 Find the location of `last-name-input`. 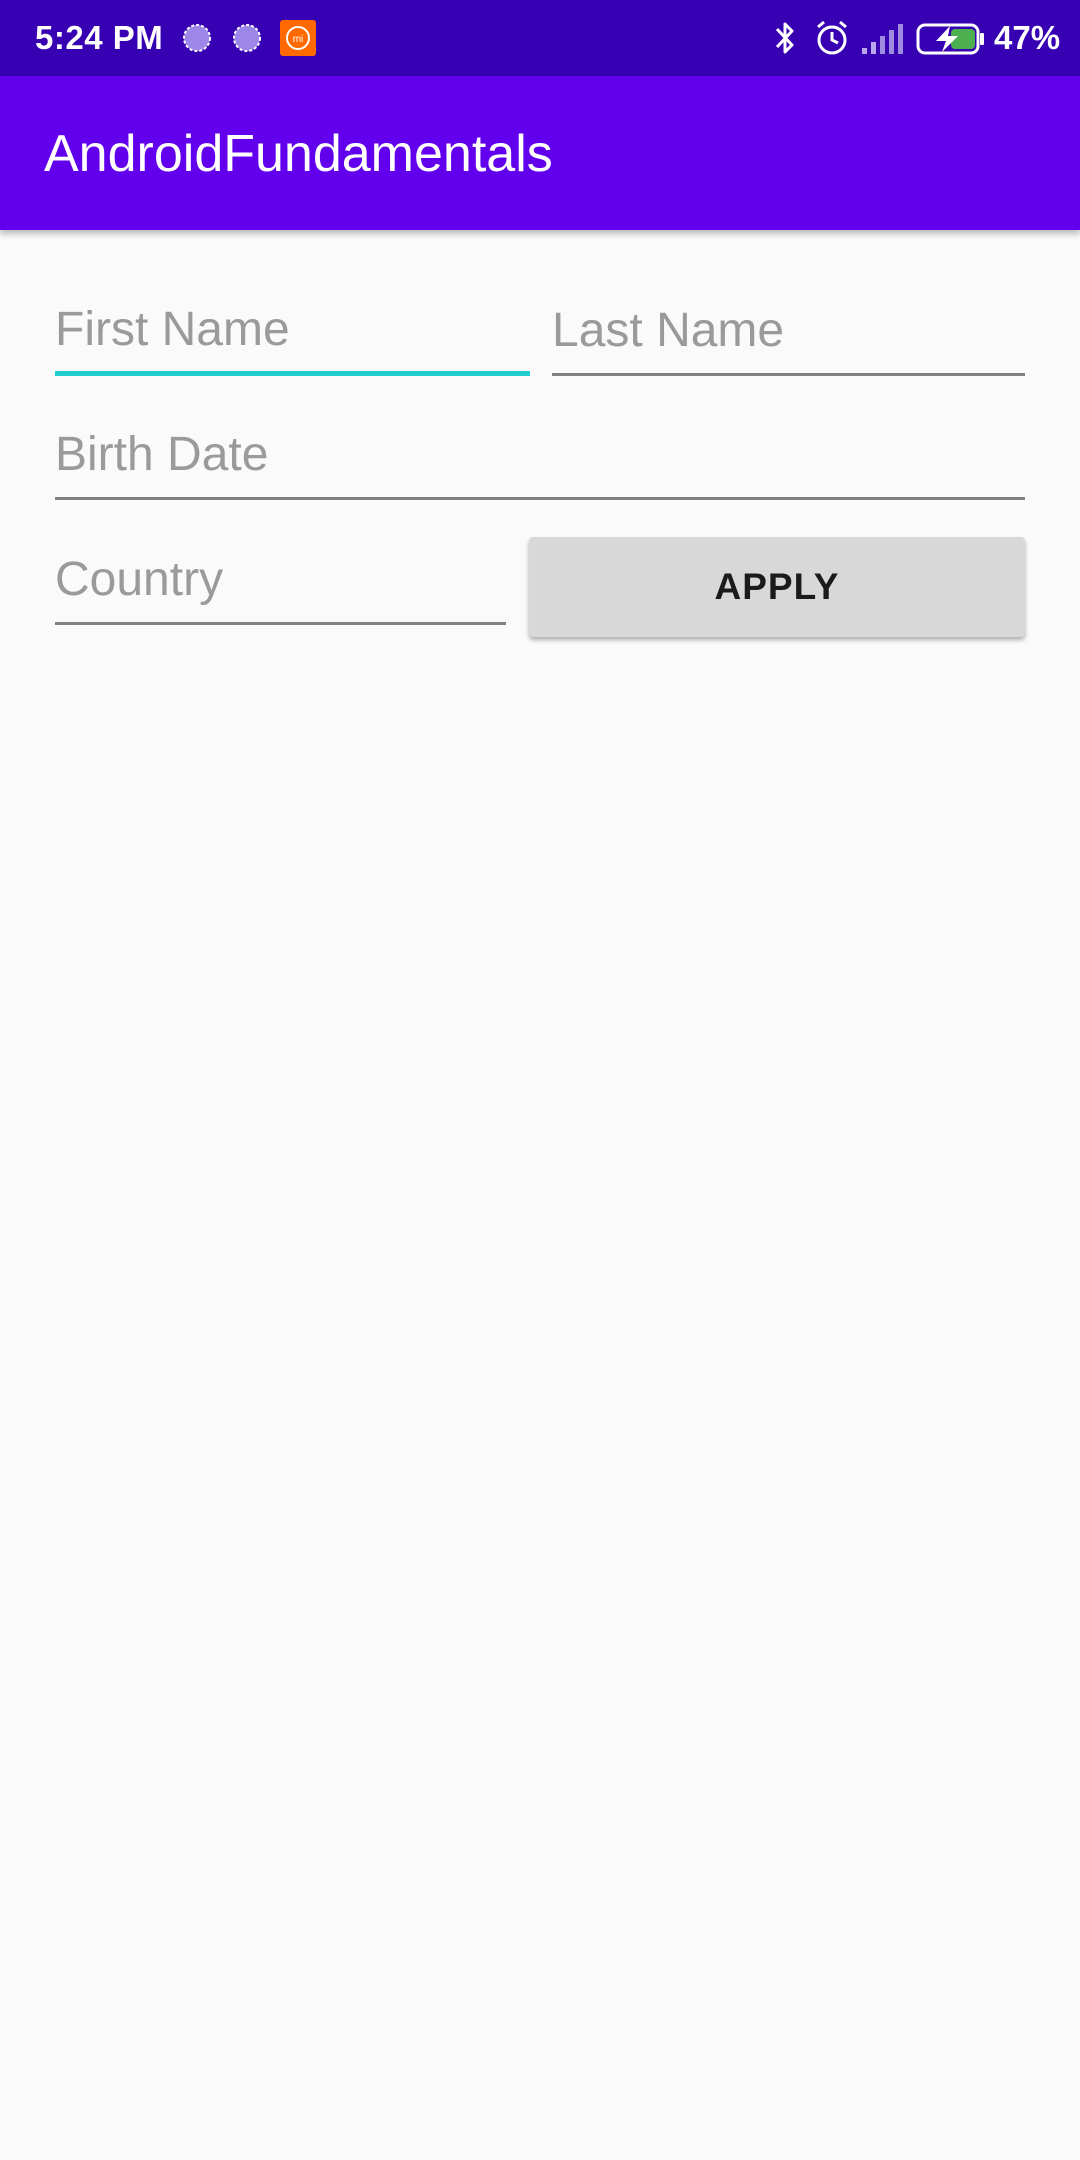

last-name-input is located at coordinates (788, 336).